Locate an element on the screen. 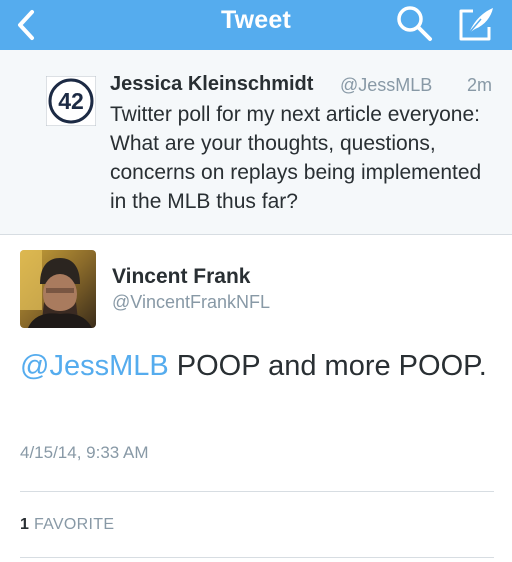 The width and height of the screenshot is (512, 562). favorites-label: FAVORITE is located at coordinates (74, 524).